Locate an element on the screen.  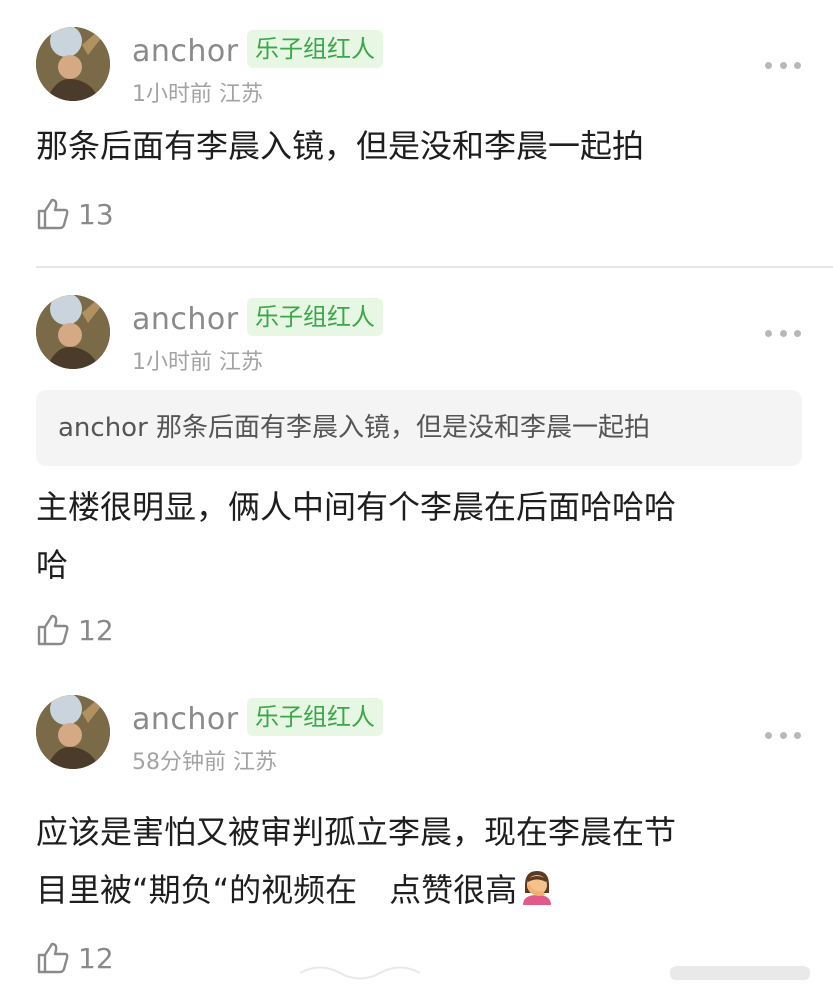
like-count: 13 is located at coordinates (96, 214).